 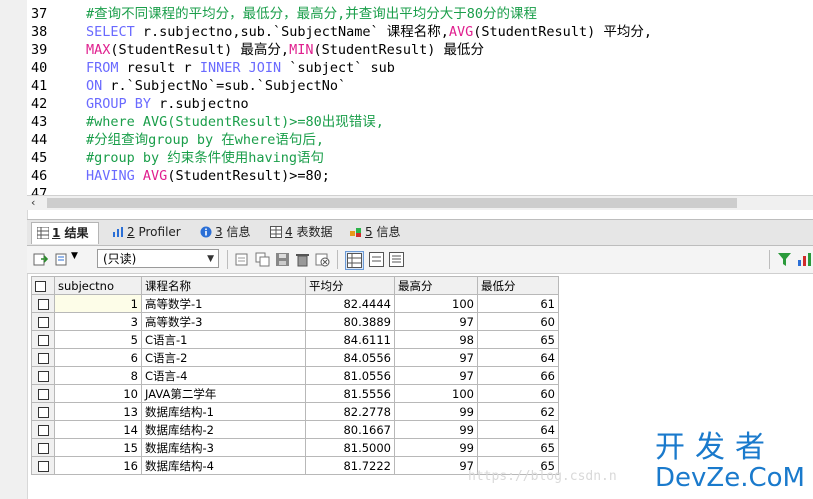 What do you see at coordinates (98, 465) in the screenshot?
I see `table-cell: 16` at bounding box center [98, 465].